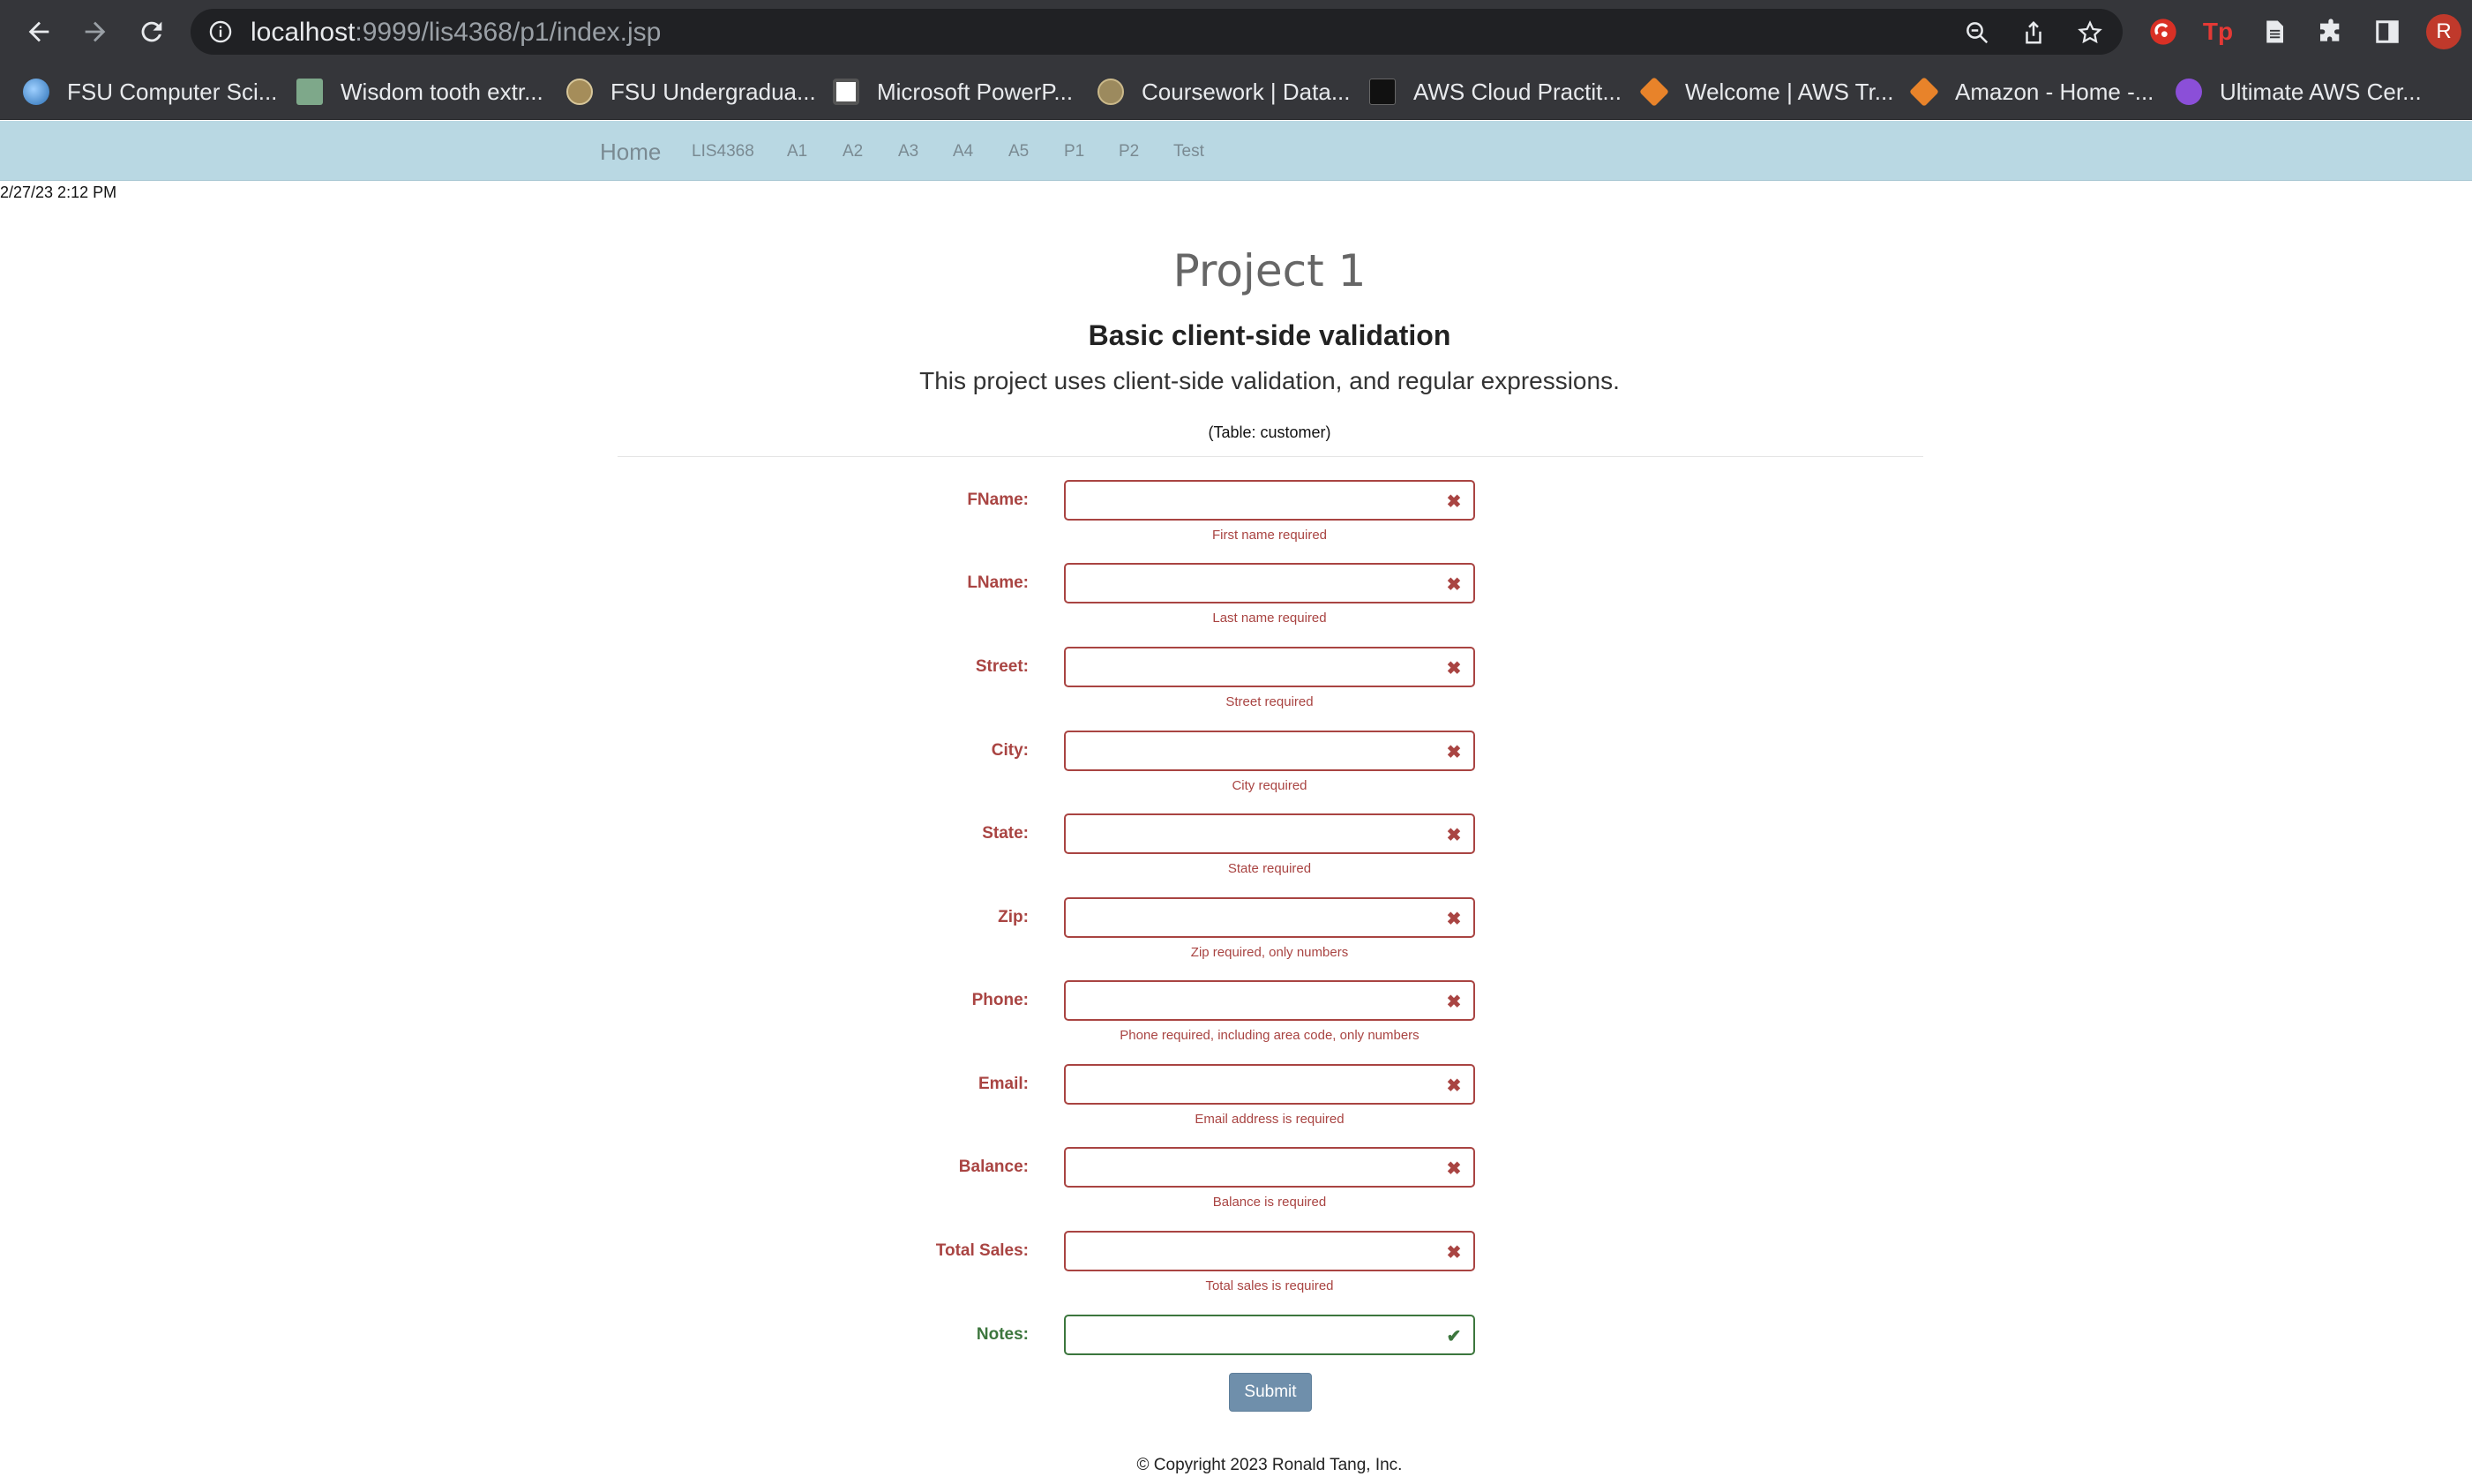 The width and height of the screenshot is (2472, 1484). What do you see at coordinates (2274, 32) in the screenshot?
I see `document-icon` at bounding box center [2274, 32].